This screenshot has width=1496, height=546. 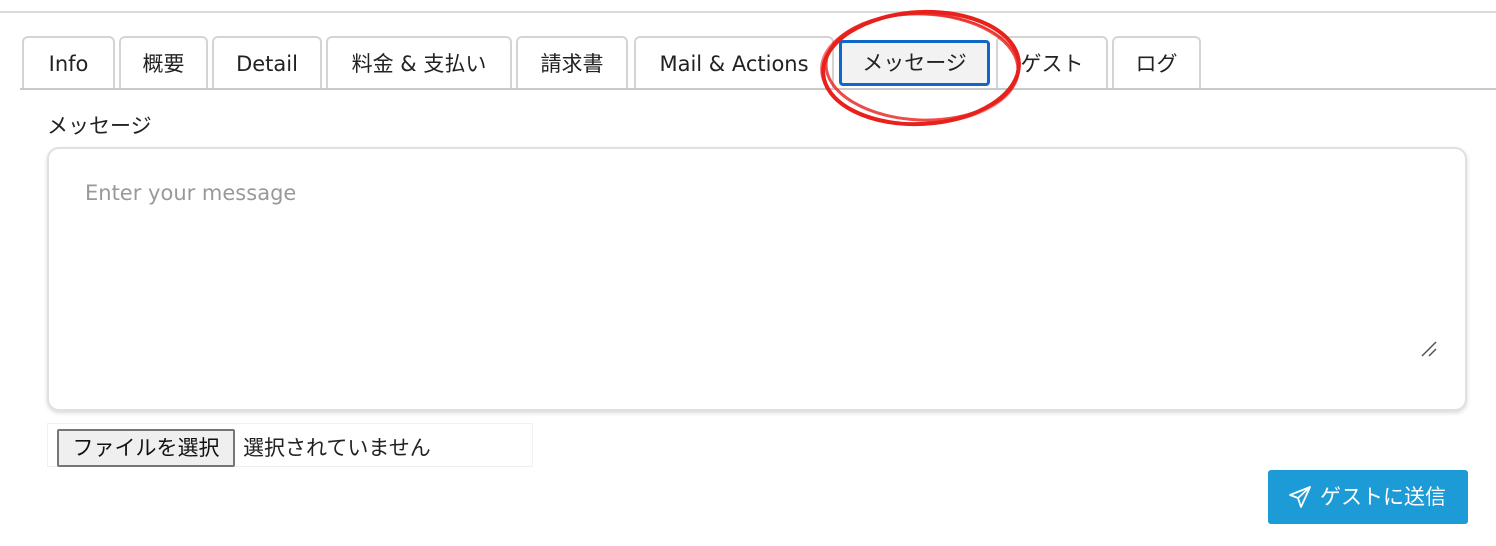 I want to click on send-to-guest-button: ゲストに送信, so click(x=1368, y=497).